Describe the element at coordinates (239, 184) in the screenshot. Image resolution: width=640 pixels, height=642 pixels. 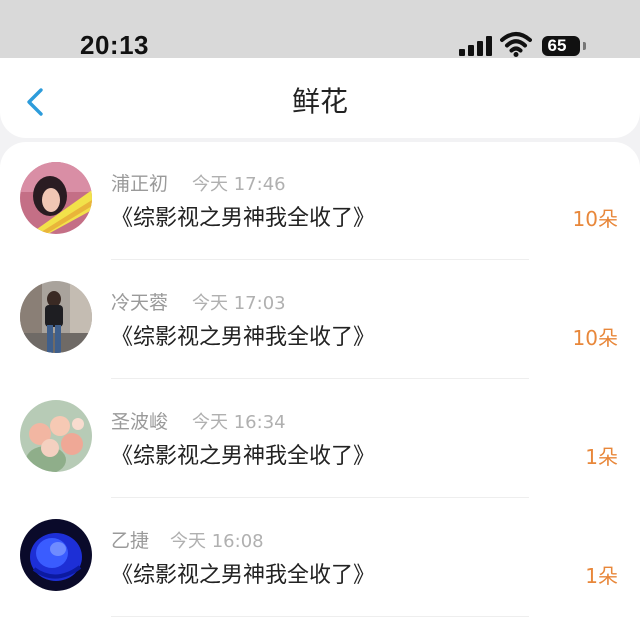
I see `gift-time: 今天 17:46` at that location.